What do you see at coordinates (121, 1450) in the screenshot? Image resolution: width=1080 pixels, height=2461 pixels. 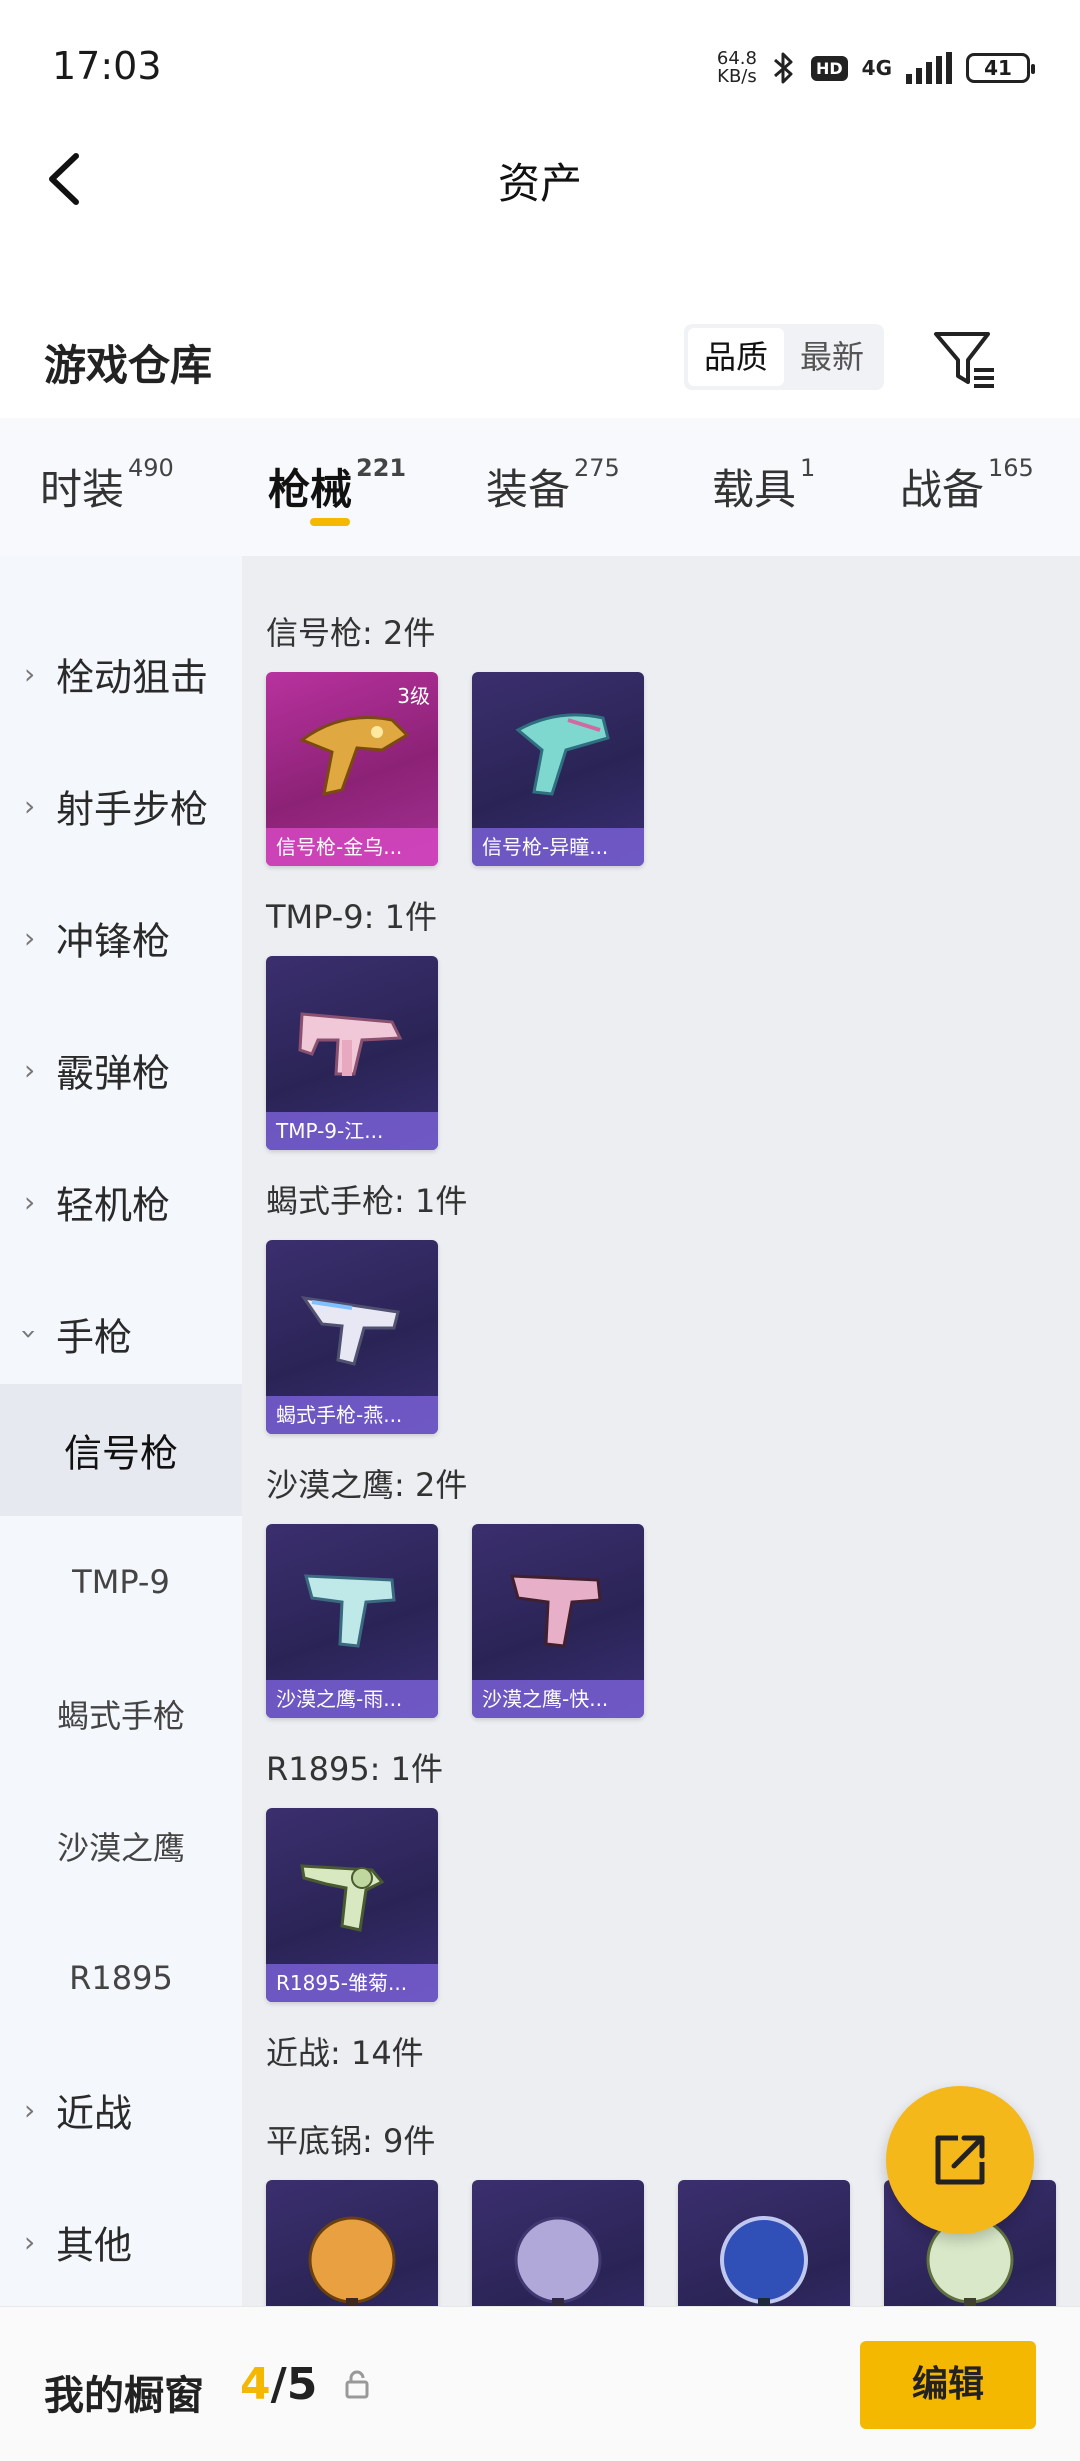 I see `sidebar-subitem-flare-gun: 信号枪` at bounding box center [121, 1450].